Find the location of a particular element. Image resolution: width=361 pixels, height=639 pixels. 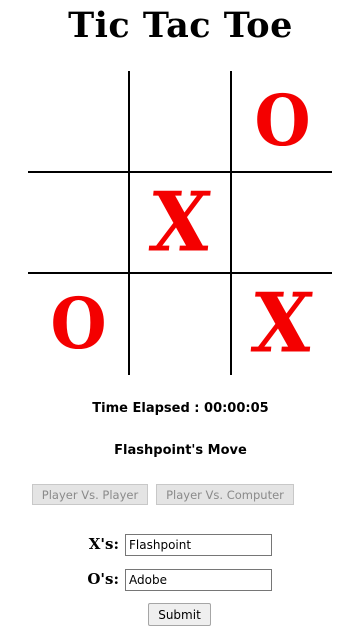

board-cell-3: O is located at coordinates (282, 121).